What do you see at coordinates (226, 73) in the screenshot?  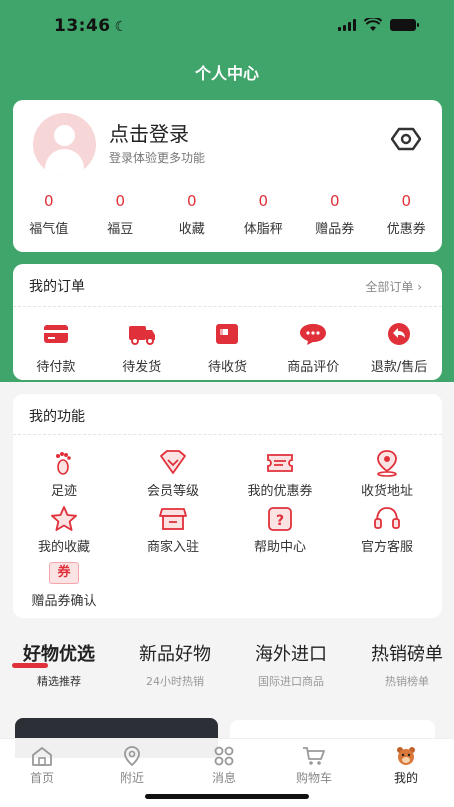 I see `page-title: 个人中心` at bounding box center [226, 73].